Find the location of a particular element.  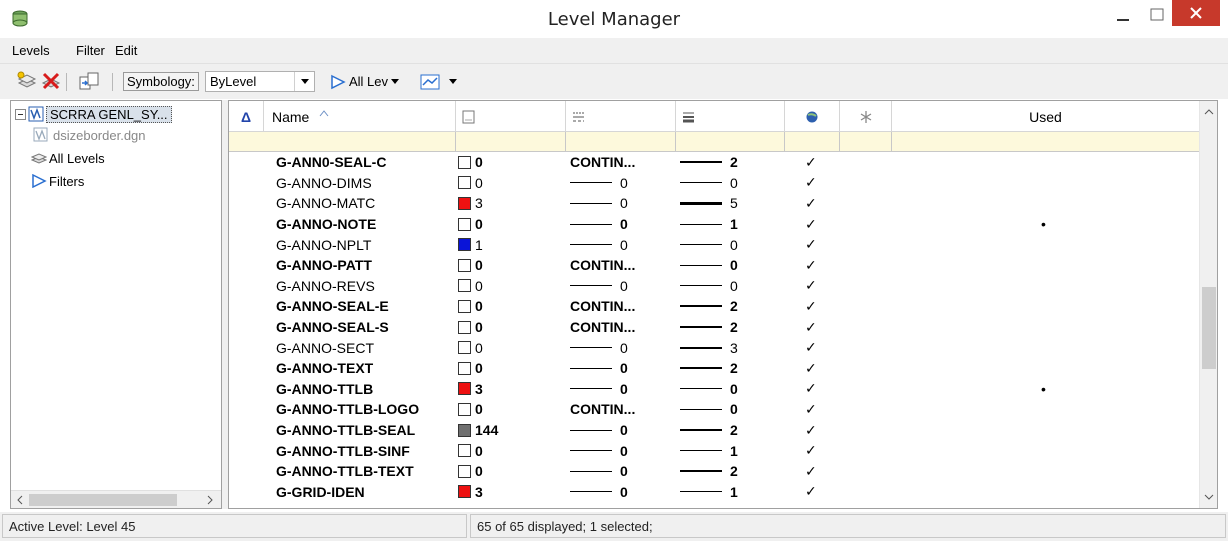

column-header-name: Name is located at coordinates (360, 116).